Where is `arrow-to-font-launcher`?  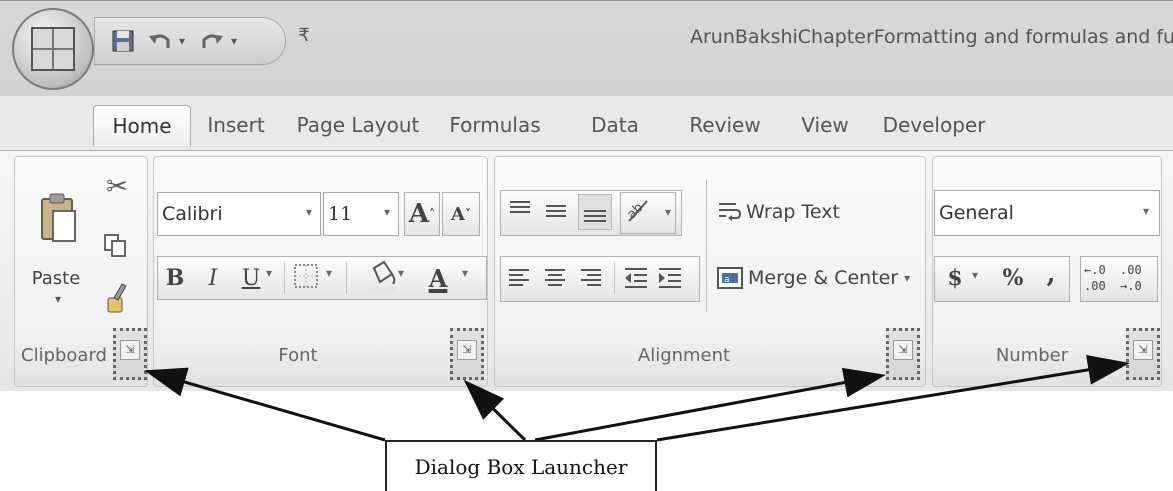
arrow-to-font-launcher is located at coordinates (495, 410).